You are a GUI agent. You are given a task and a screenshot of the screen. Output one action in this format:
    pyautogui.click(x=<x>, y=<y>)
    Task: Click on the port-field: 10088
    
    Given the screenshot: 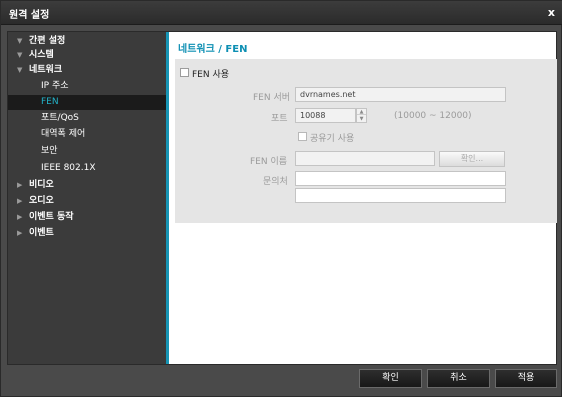 What is the action you would take?
    pyautogui.click(x=325, y=115)
    